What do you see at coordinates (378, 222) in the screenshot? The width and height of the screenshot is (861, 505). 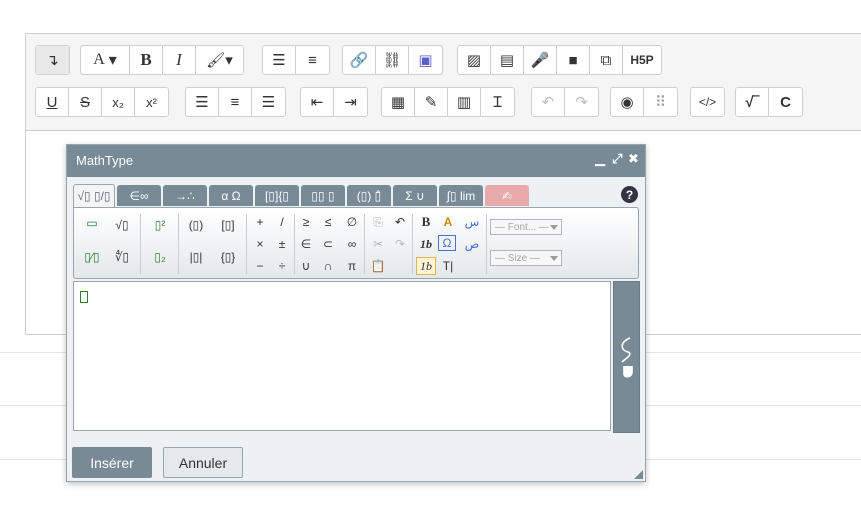 I see `copy-icon: ⎘` at bounding box center [378, 222].